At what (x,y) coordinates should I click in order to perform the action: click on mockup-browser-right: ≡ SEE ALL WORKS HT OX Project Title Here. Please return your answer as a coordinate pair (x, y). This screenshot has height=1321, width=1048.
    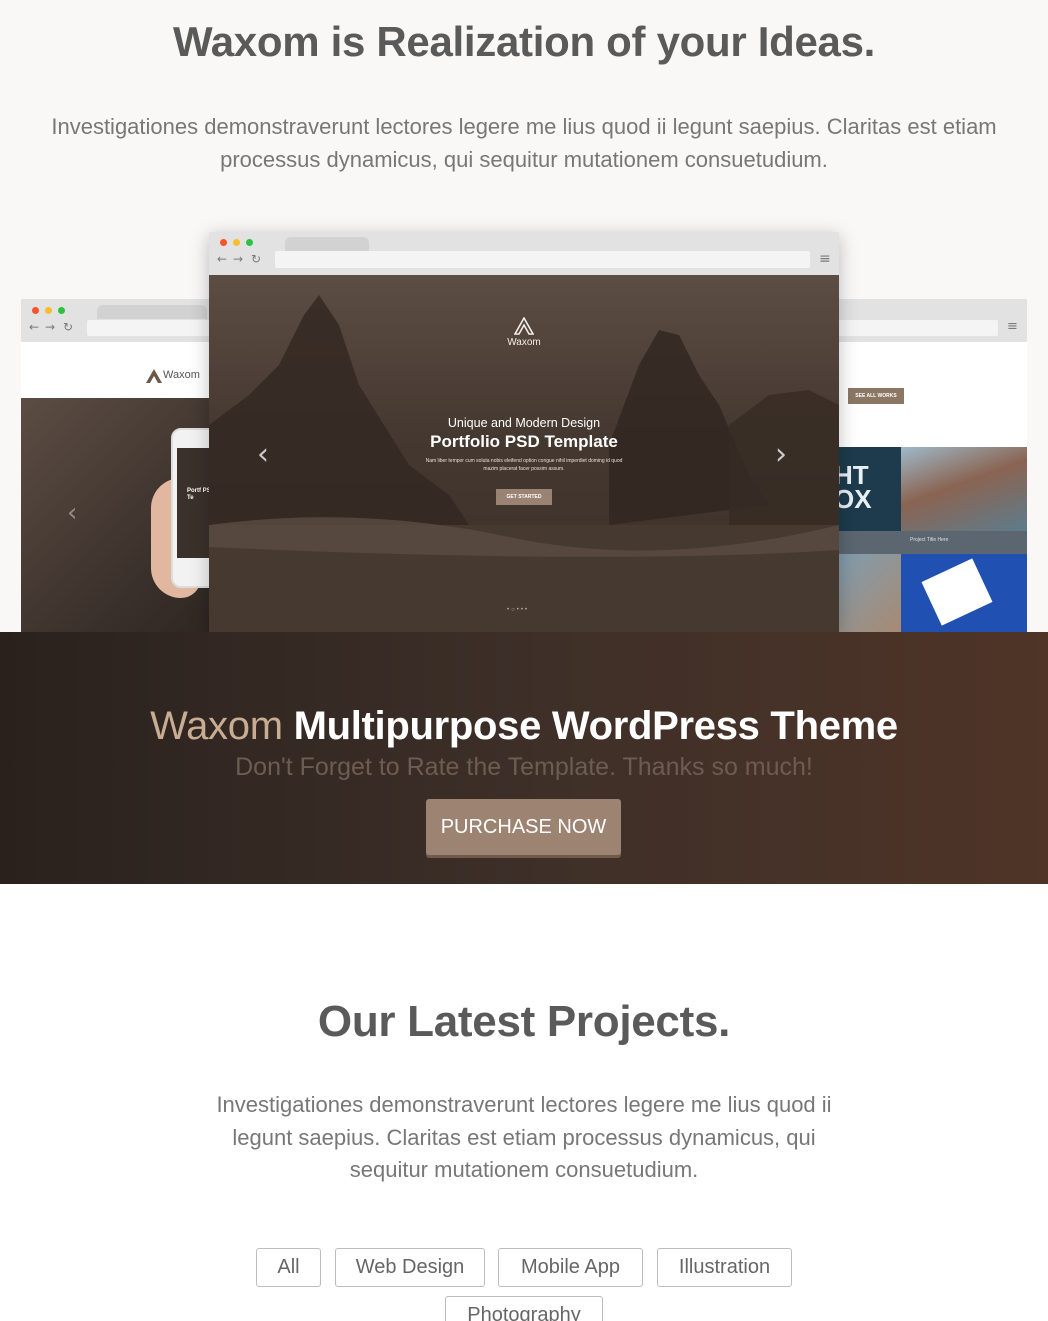
    Looking at the image, I should click on (923, 465).